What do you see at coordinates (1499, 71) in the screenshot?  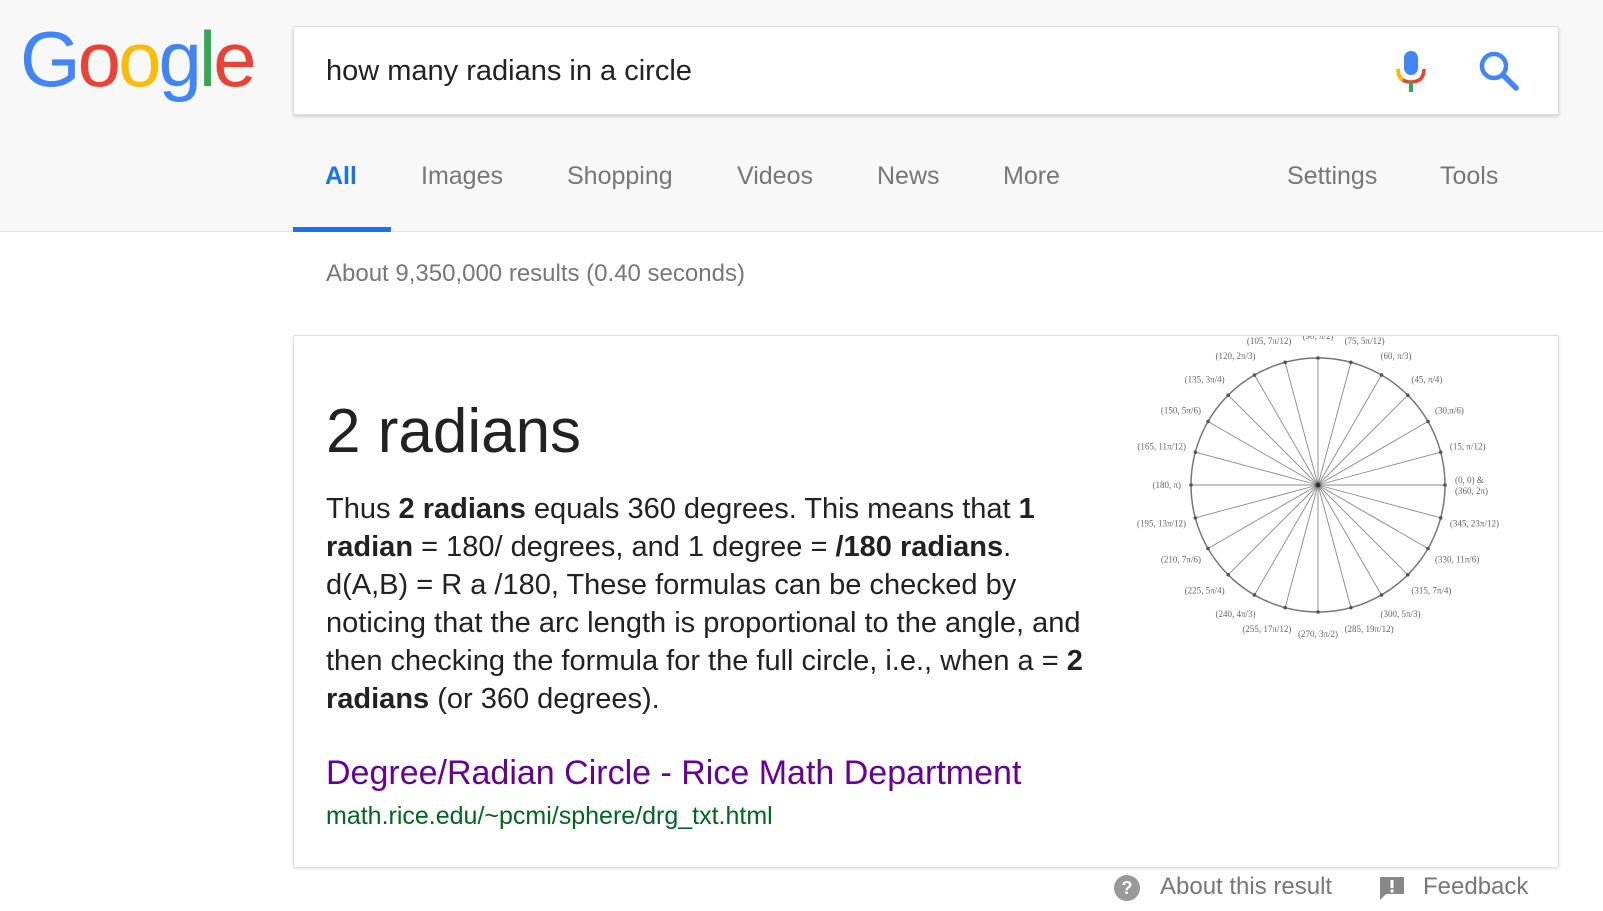 I see `search-icon` at bounding box center [1499, 71].